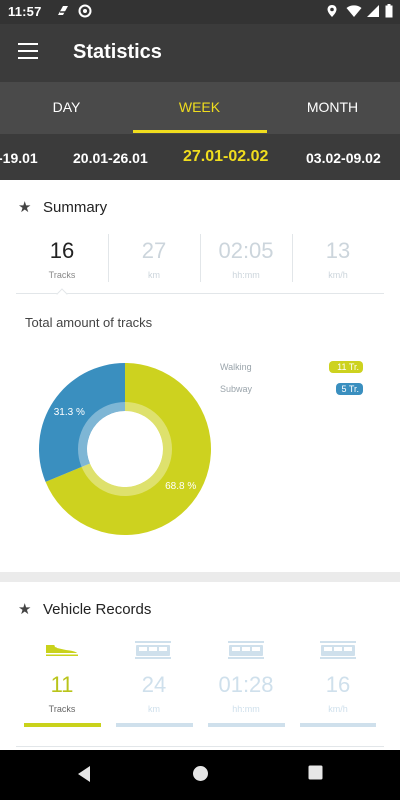 This screenshot has height=800, width=400. I want to click on stat-value: 16, so click(62, 250).